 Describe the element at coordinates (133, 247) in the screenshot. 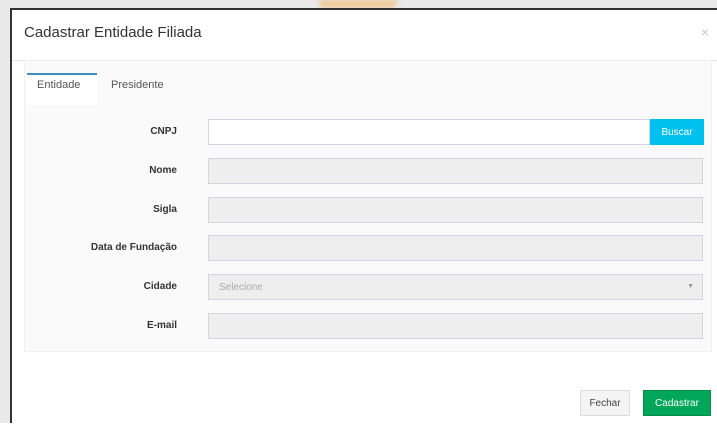

I see `data-fundacao-label: Data de Fundação` at that location.